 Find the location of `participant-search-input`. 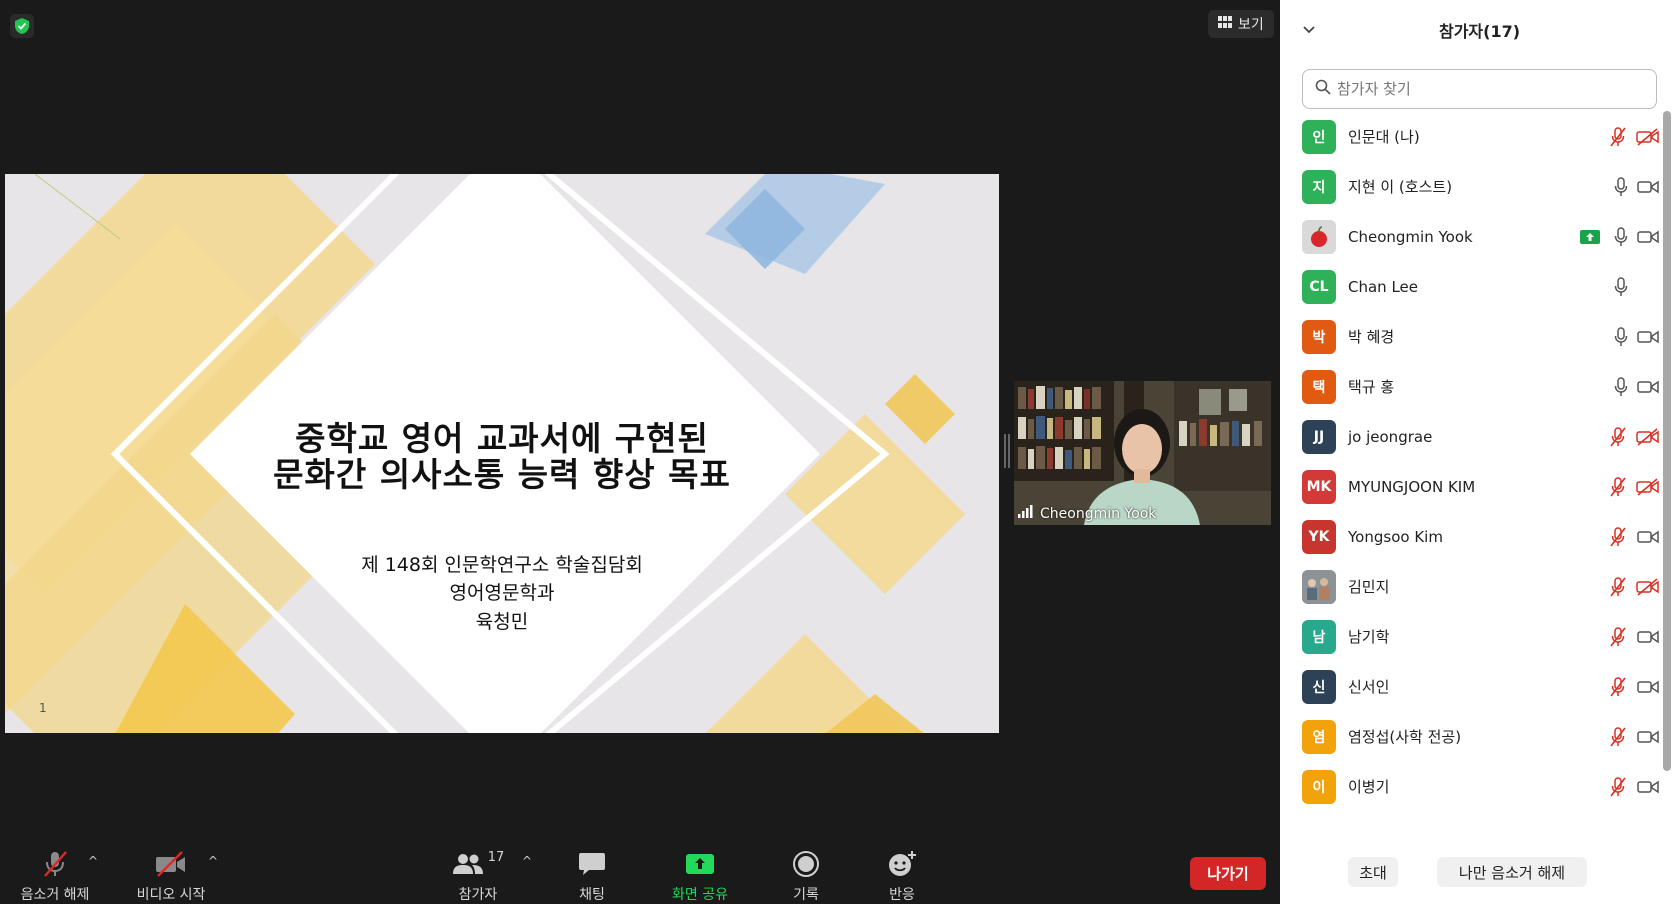

participant-search-input is located at coordinates (1487, 89).